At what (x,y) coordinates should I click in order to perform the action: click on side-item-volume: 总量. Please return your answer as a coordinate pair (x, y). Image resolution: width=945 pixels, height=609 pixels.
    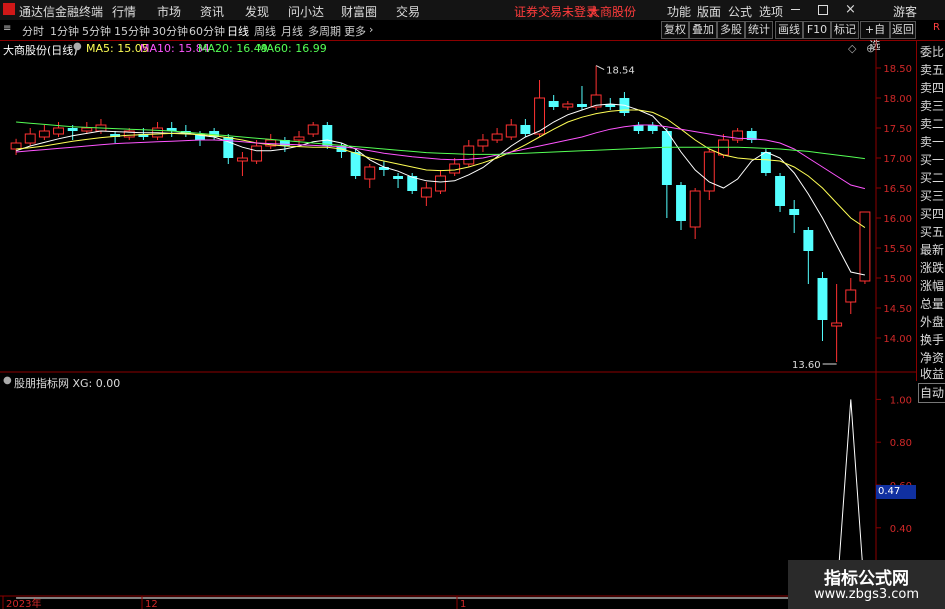
    Looking at the image, I should click on (932, 303).